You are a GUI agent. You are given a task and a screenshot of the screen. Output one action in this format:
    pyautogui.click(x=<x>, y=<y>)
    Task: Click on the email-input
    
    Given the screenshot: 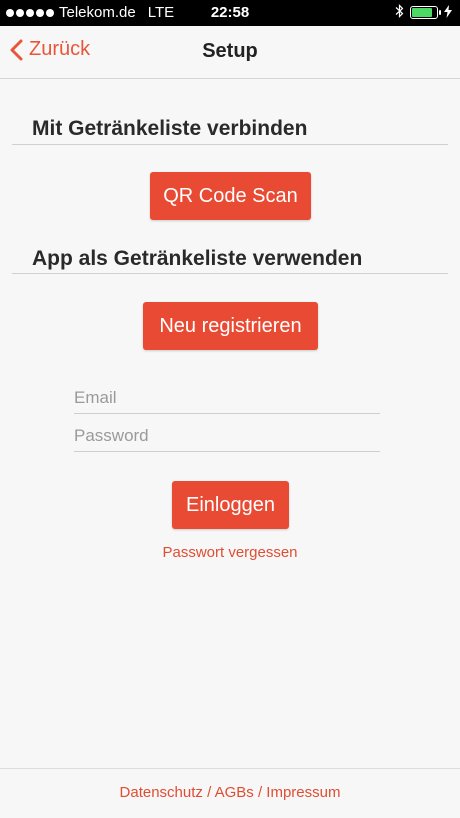 What is the action you would take?
    pyautogui.click(x=227, y=394)
    